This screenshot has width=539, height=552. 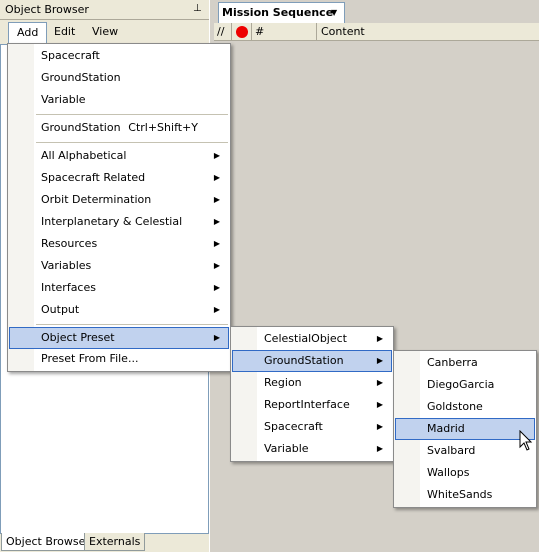 I want to click on menu-add: Add, so click(x=28, y=33).